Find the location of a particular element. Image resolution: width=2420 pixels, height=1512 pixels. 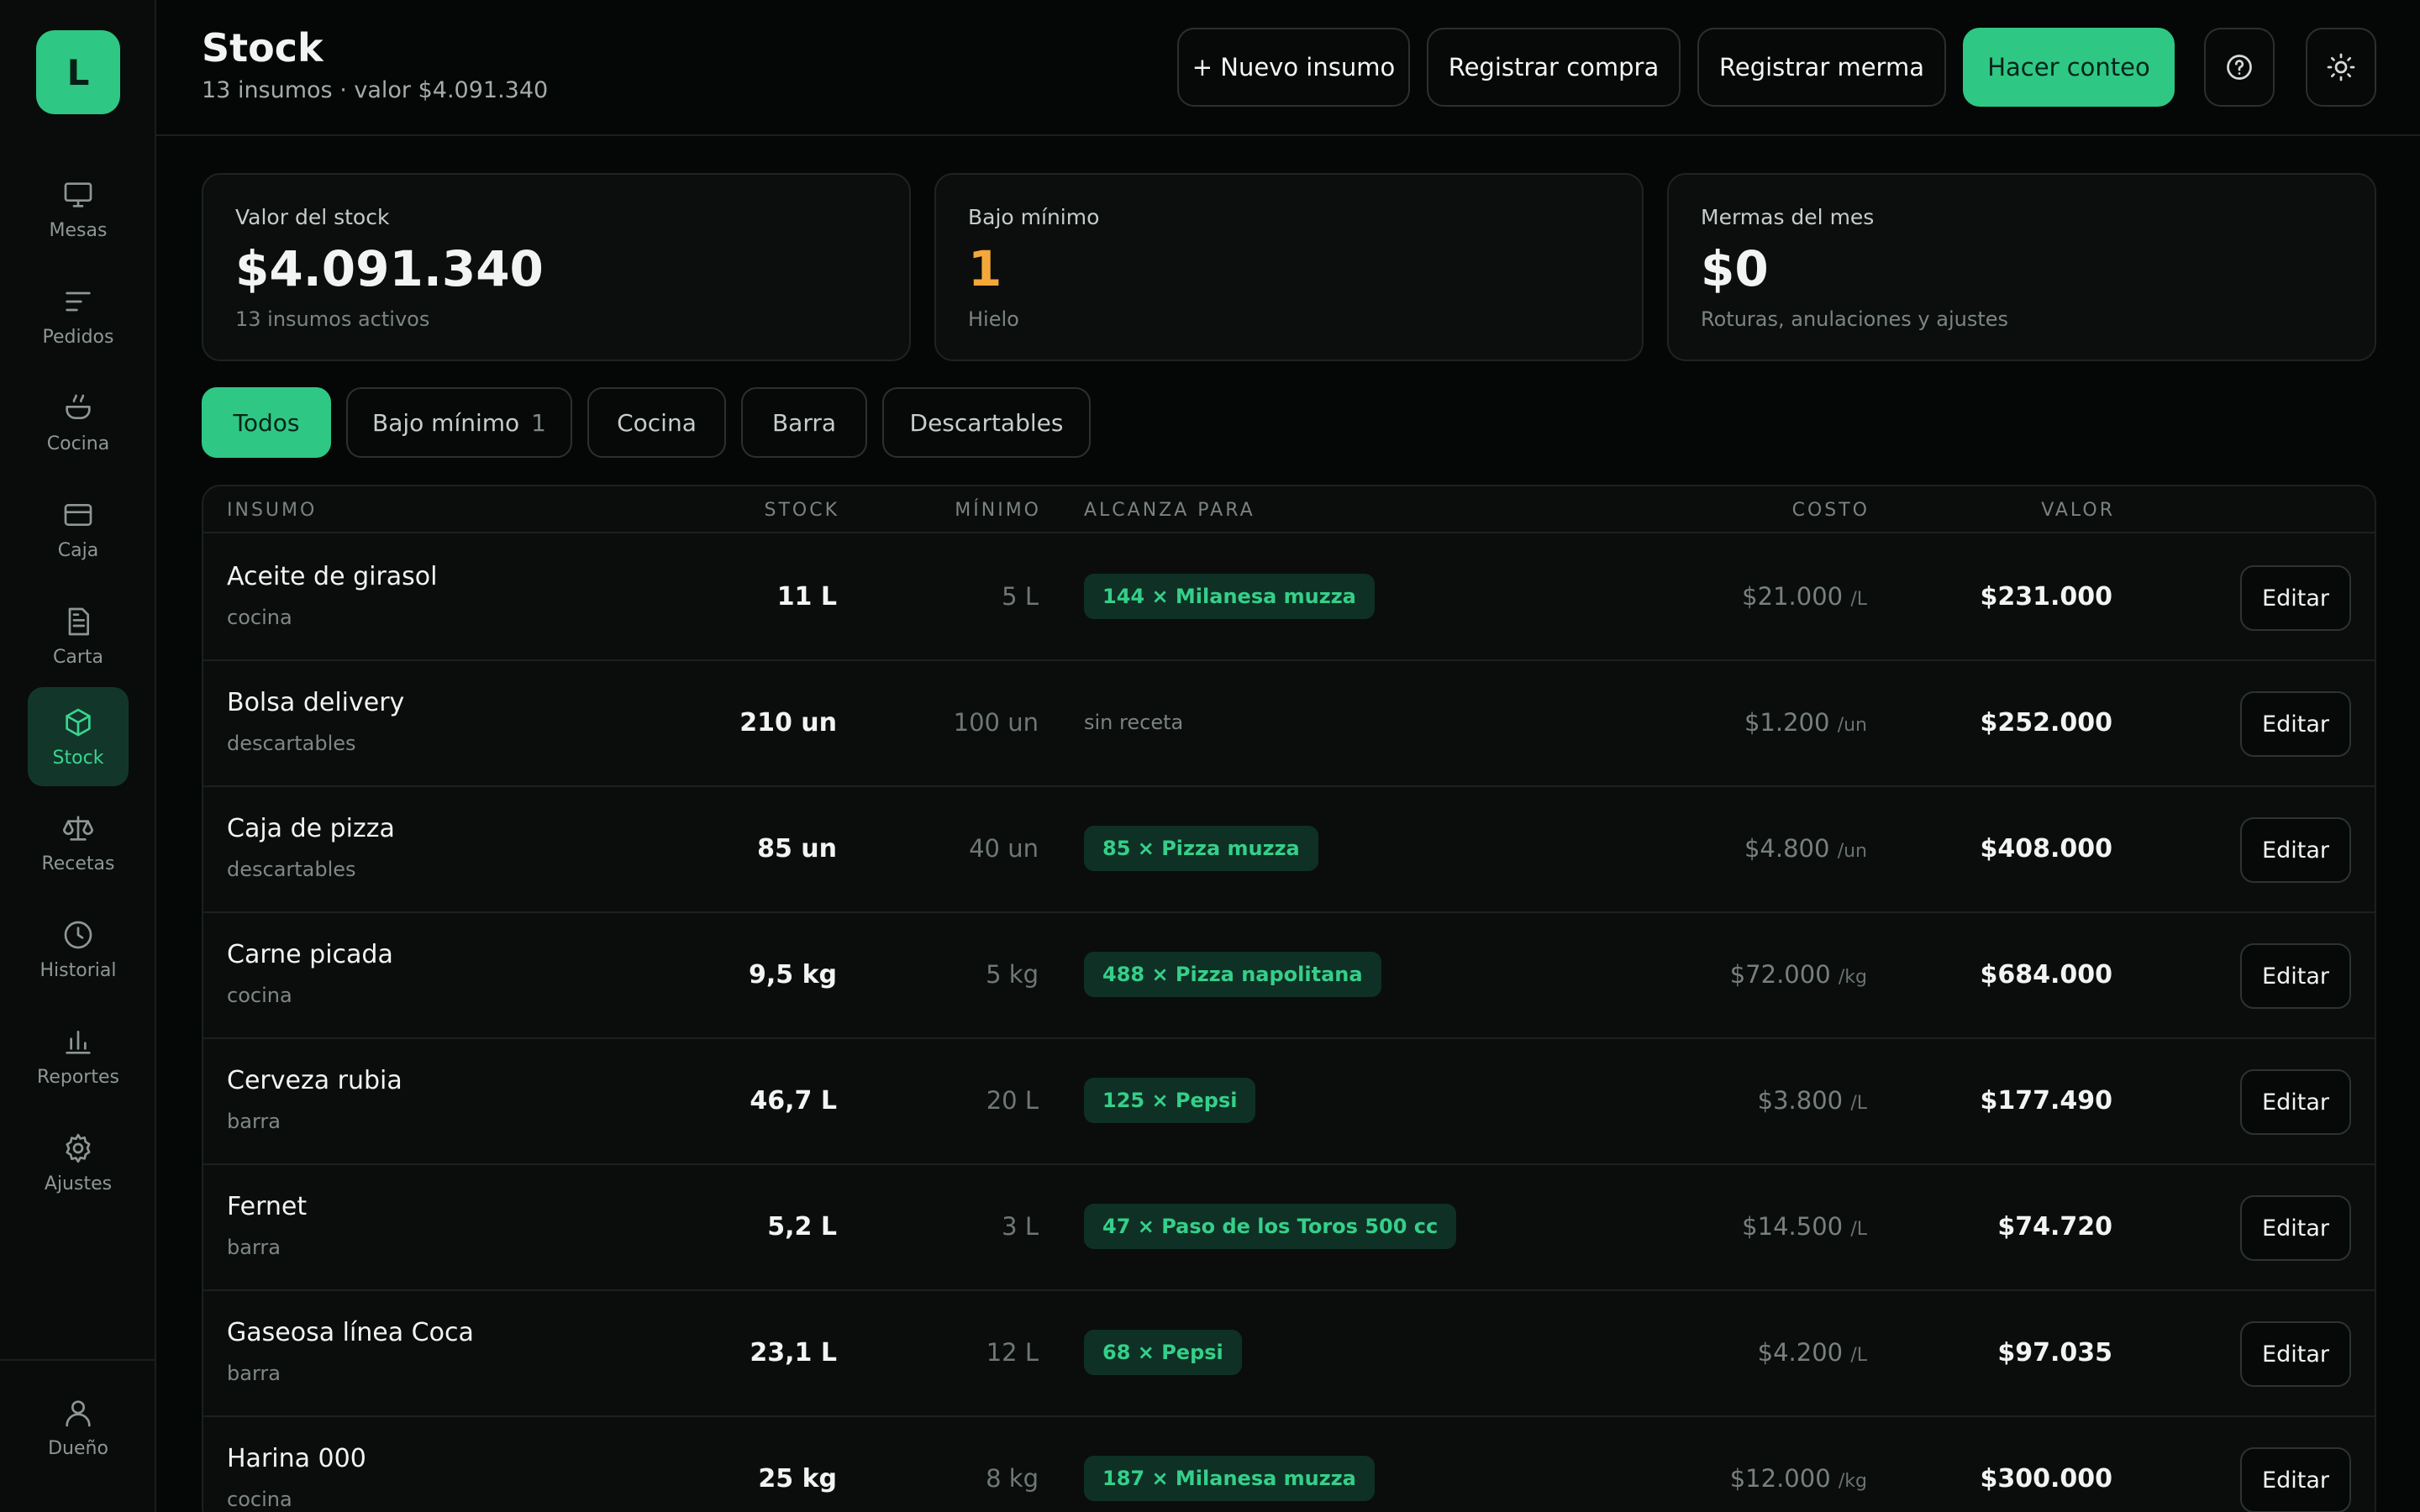

cost-amount: $4.200 is located at coordinates (1801, 1352).